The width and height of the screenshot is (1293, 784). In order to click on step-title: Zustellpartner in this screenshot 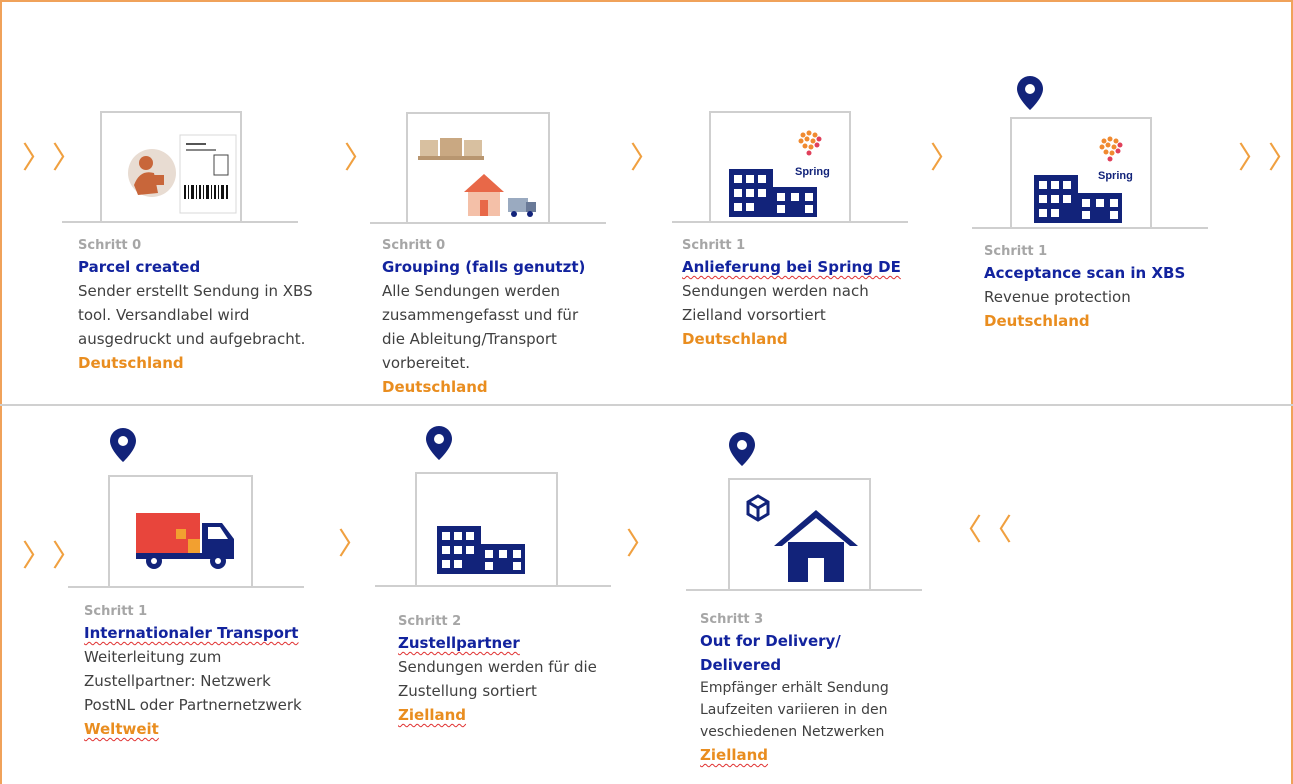, I will do `click(459, 643)`.